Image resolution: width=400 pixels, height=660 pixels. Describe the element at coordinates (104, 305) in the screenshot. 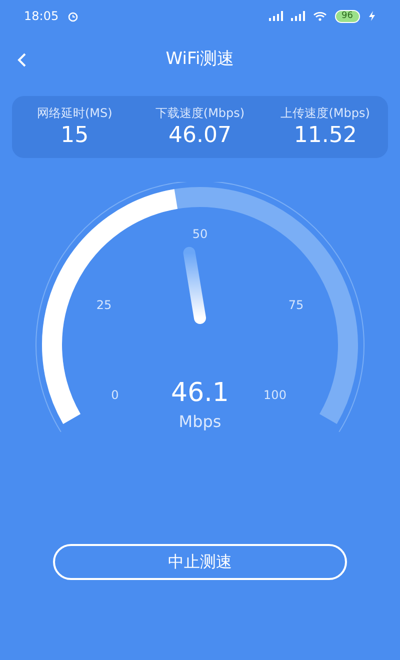

I see `gauge-tick-label: 25` at that location.